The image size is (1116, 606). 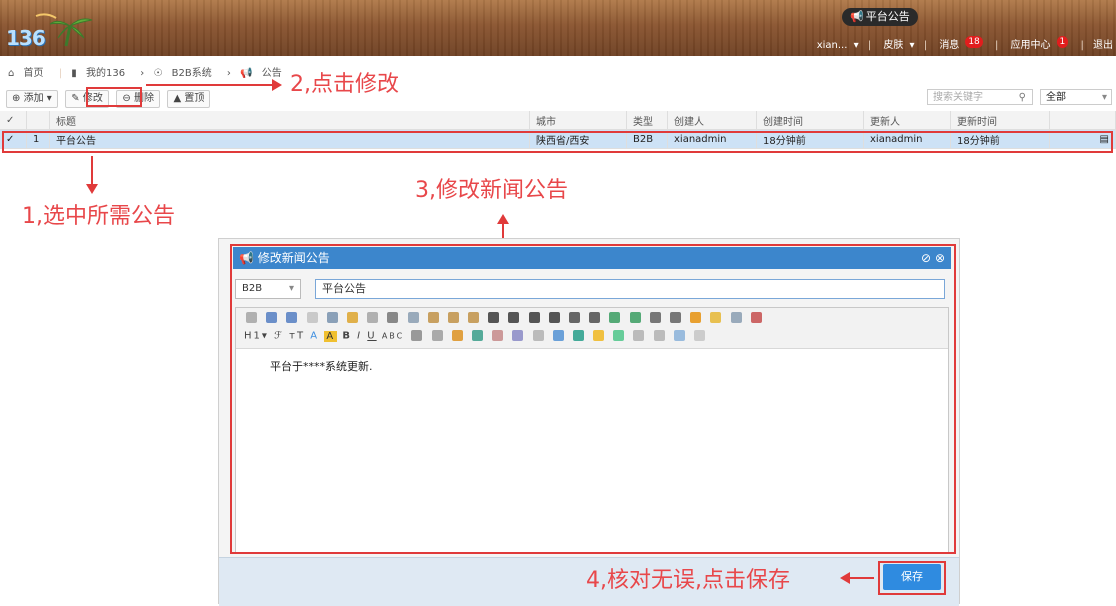 I want to click on top-nav: xian... ▾ | 皮肤 ▾ | 消息 18 | 应用中心 1 | 退出, so click(x=963, y=45).